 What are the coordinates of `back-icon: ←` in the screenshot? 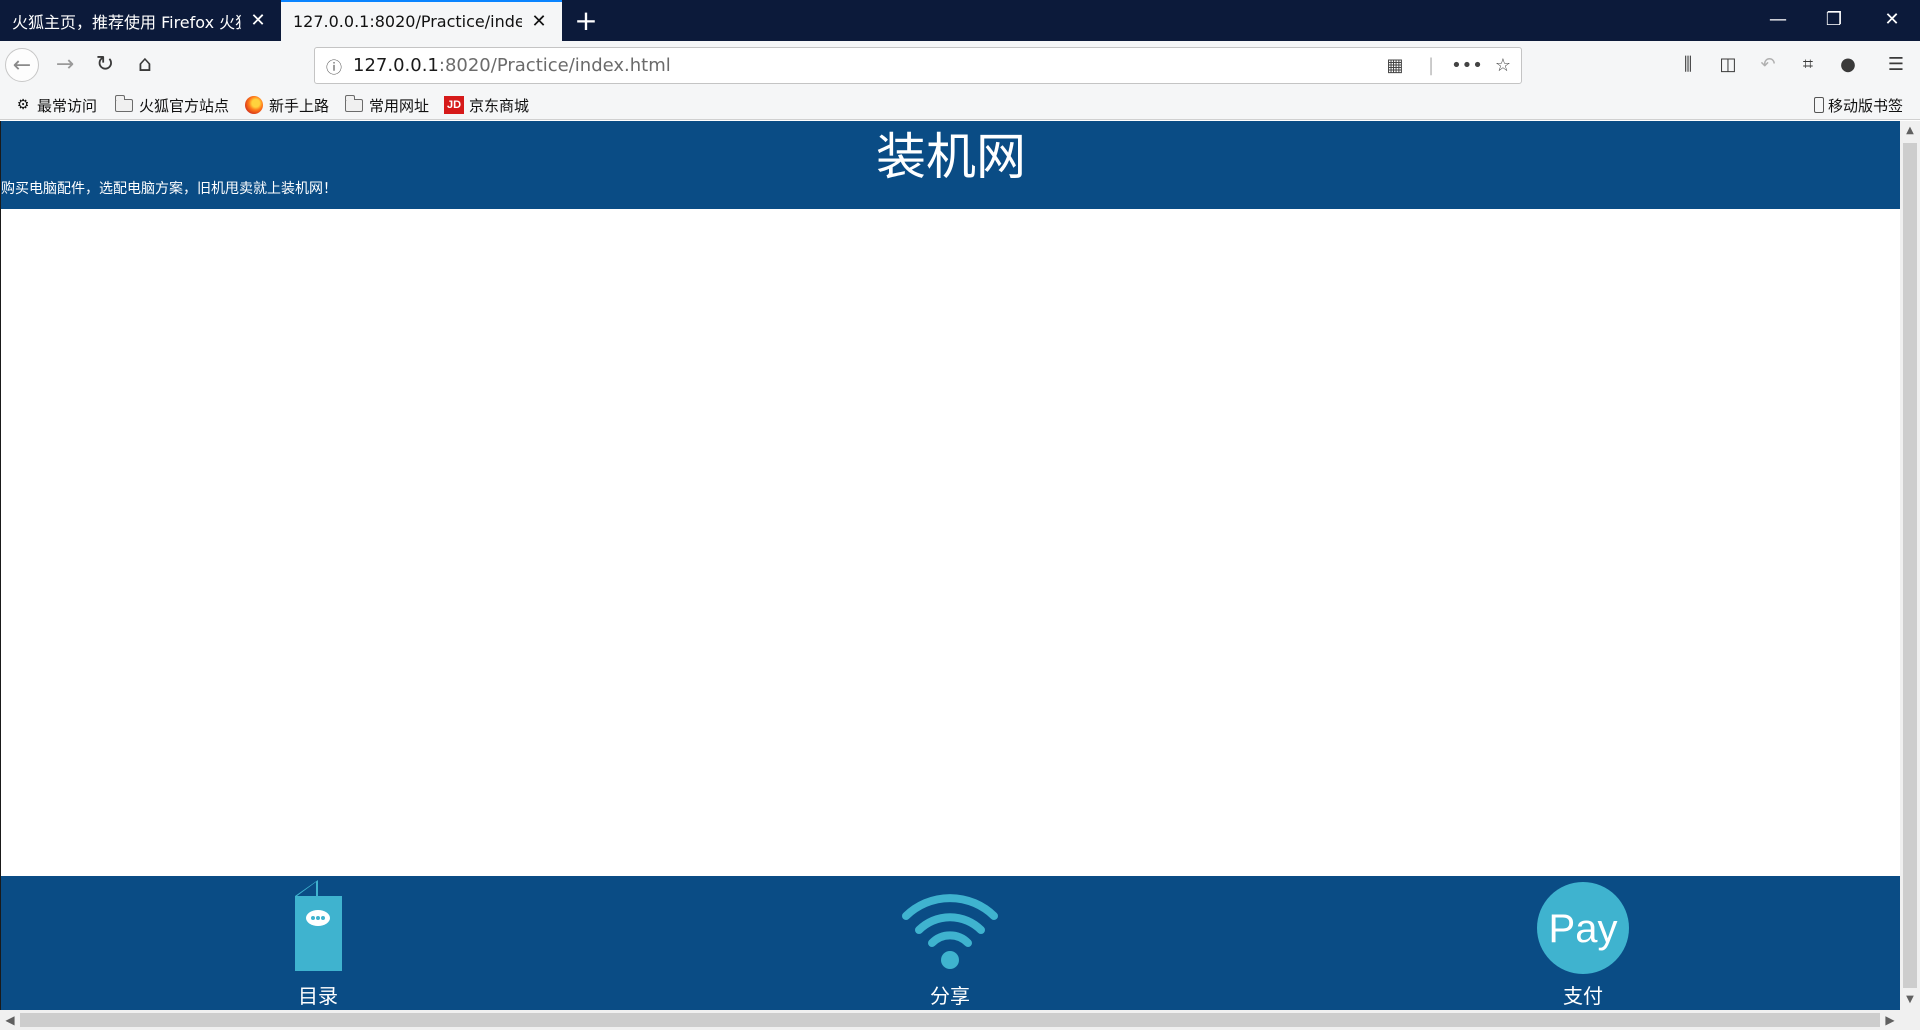 It's located at (22, 65).